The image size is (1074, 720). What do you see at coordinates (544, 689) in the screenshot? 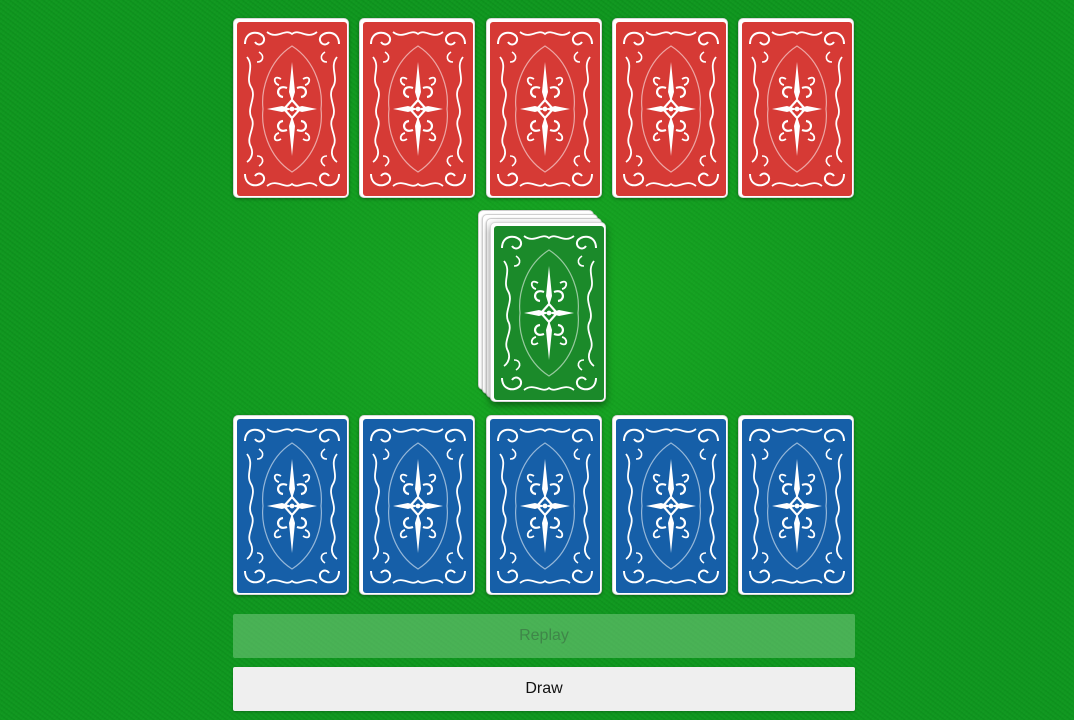
I see `draw-button: Draw` at bounding box center [544, 689].